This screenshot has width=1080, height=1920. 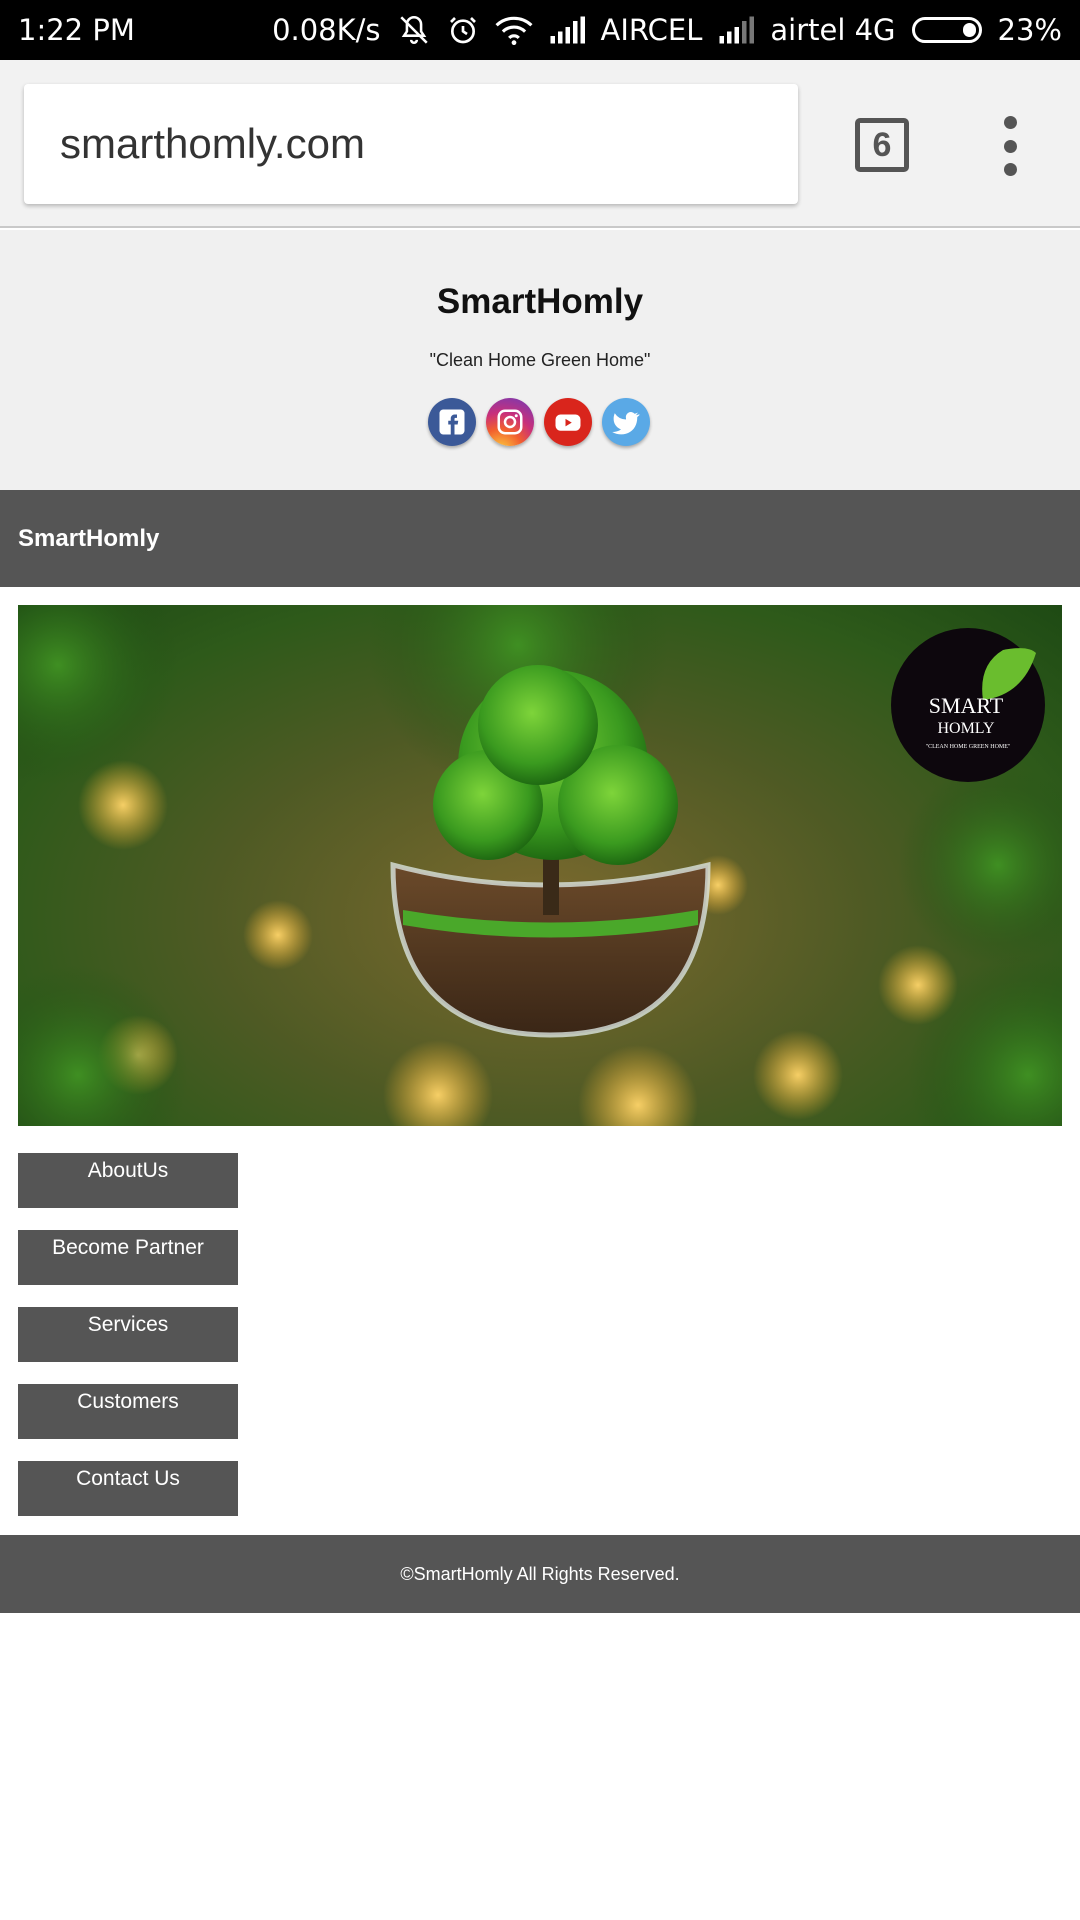 I want to click on carrier-aircel: AIRCEL, so click(x=651, y=30).